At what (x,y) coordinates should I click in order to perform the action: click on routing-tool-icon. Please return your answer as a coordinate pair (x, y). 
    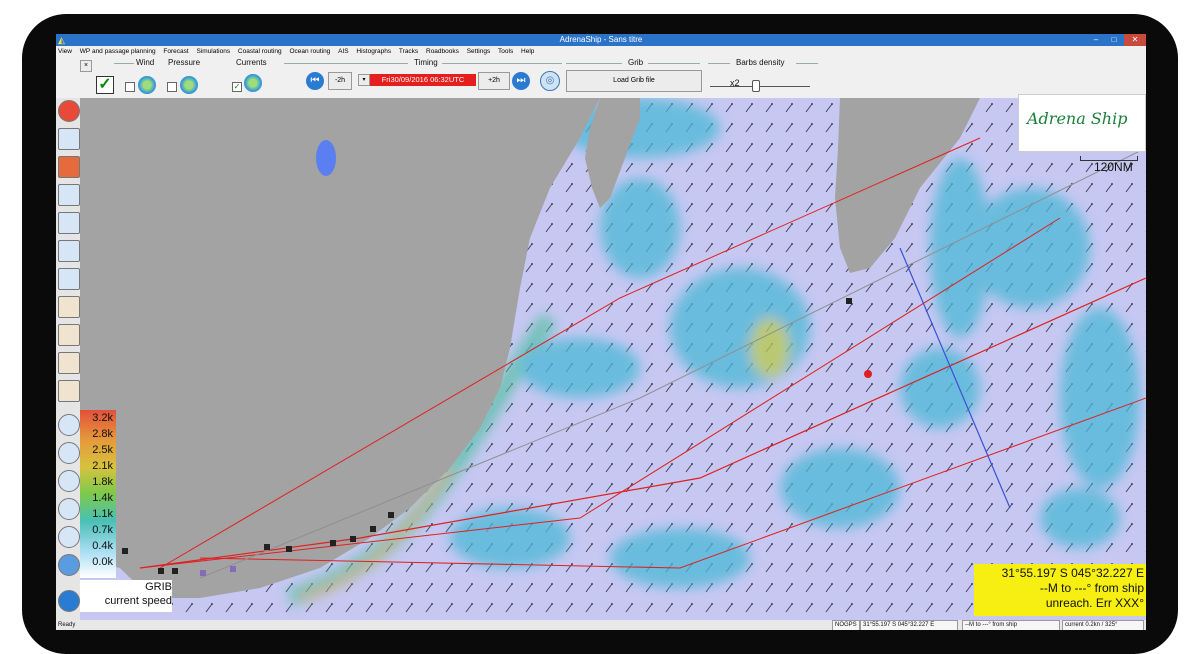
    Looking at the image, I should click on (69, 335).